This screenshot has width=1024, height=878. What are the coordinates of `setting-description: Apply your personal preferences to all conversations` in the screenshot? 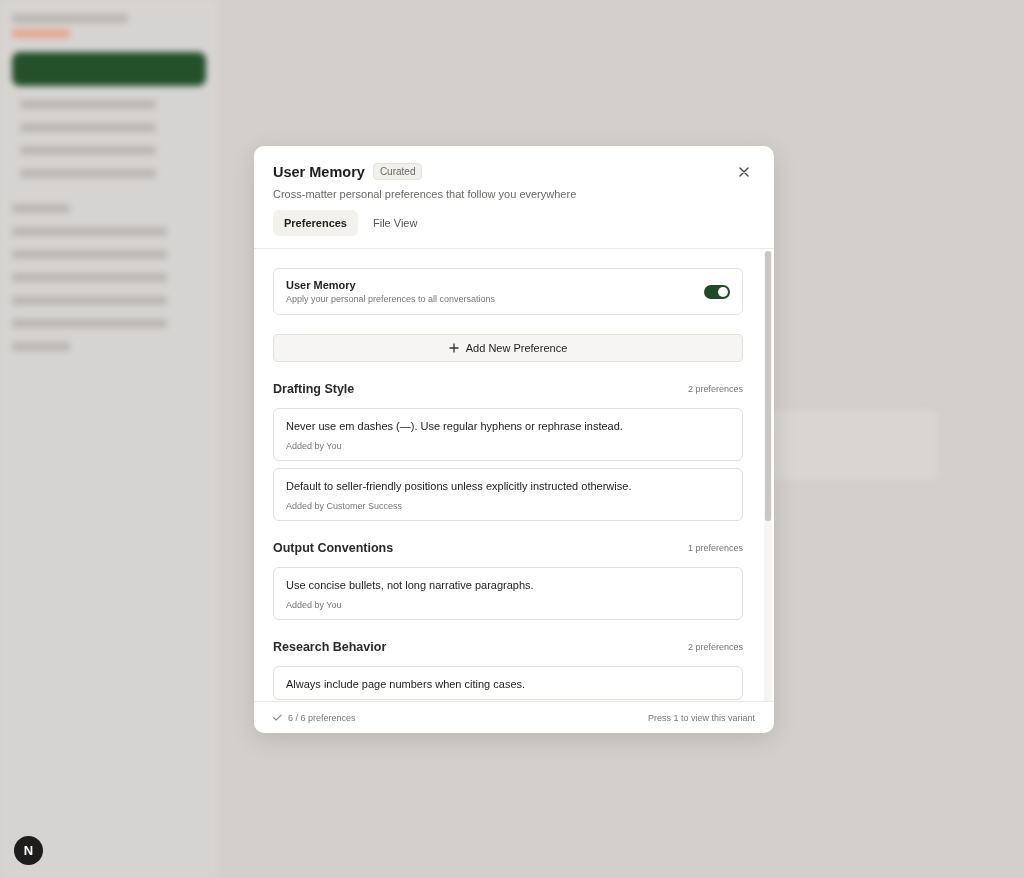 It's located at (391, 299).